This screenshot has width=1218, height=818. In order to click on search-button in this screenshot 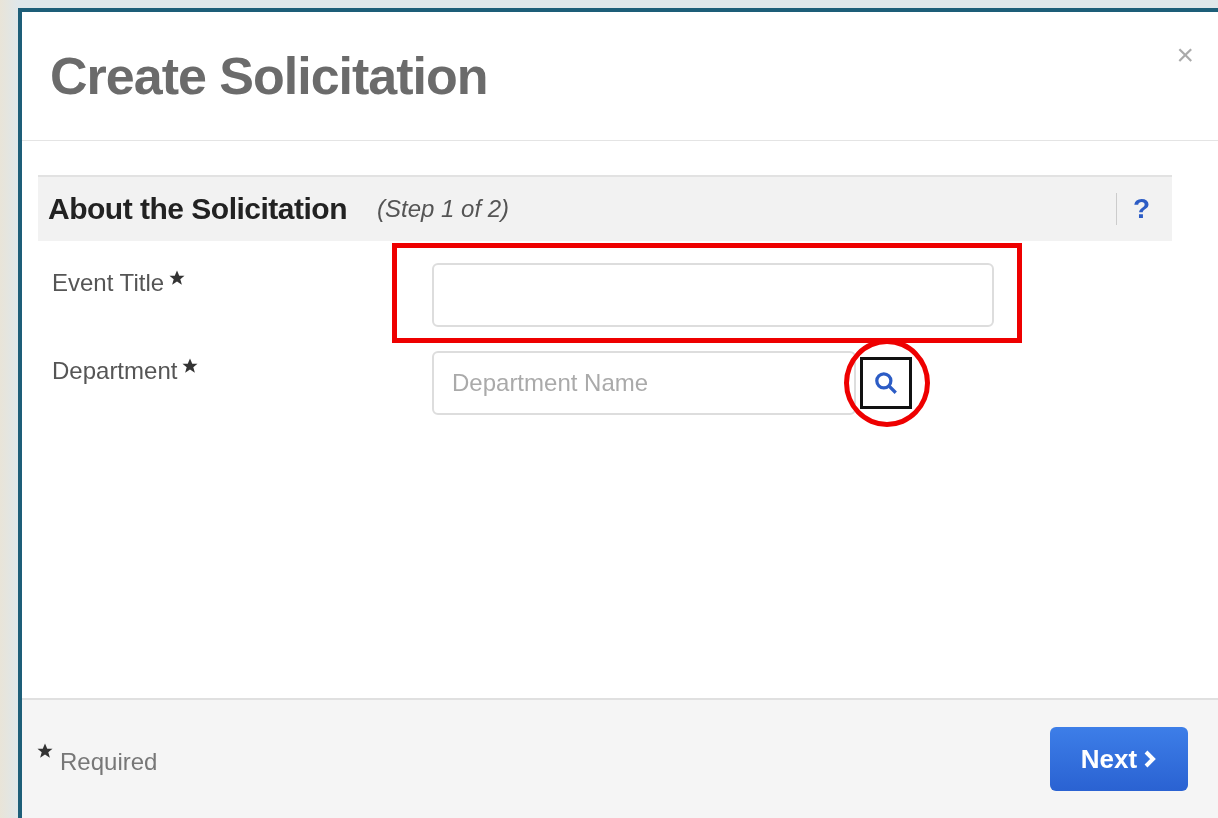, I will do `click(886, 383)`.